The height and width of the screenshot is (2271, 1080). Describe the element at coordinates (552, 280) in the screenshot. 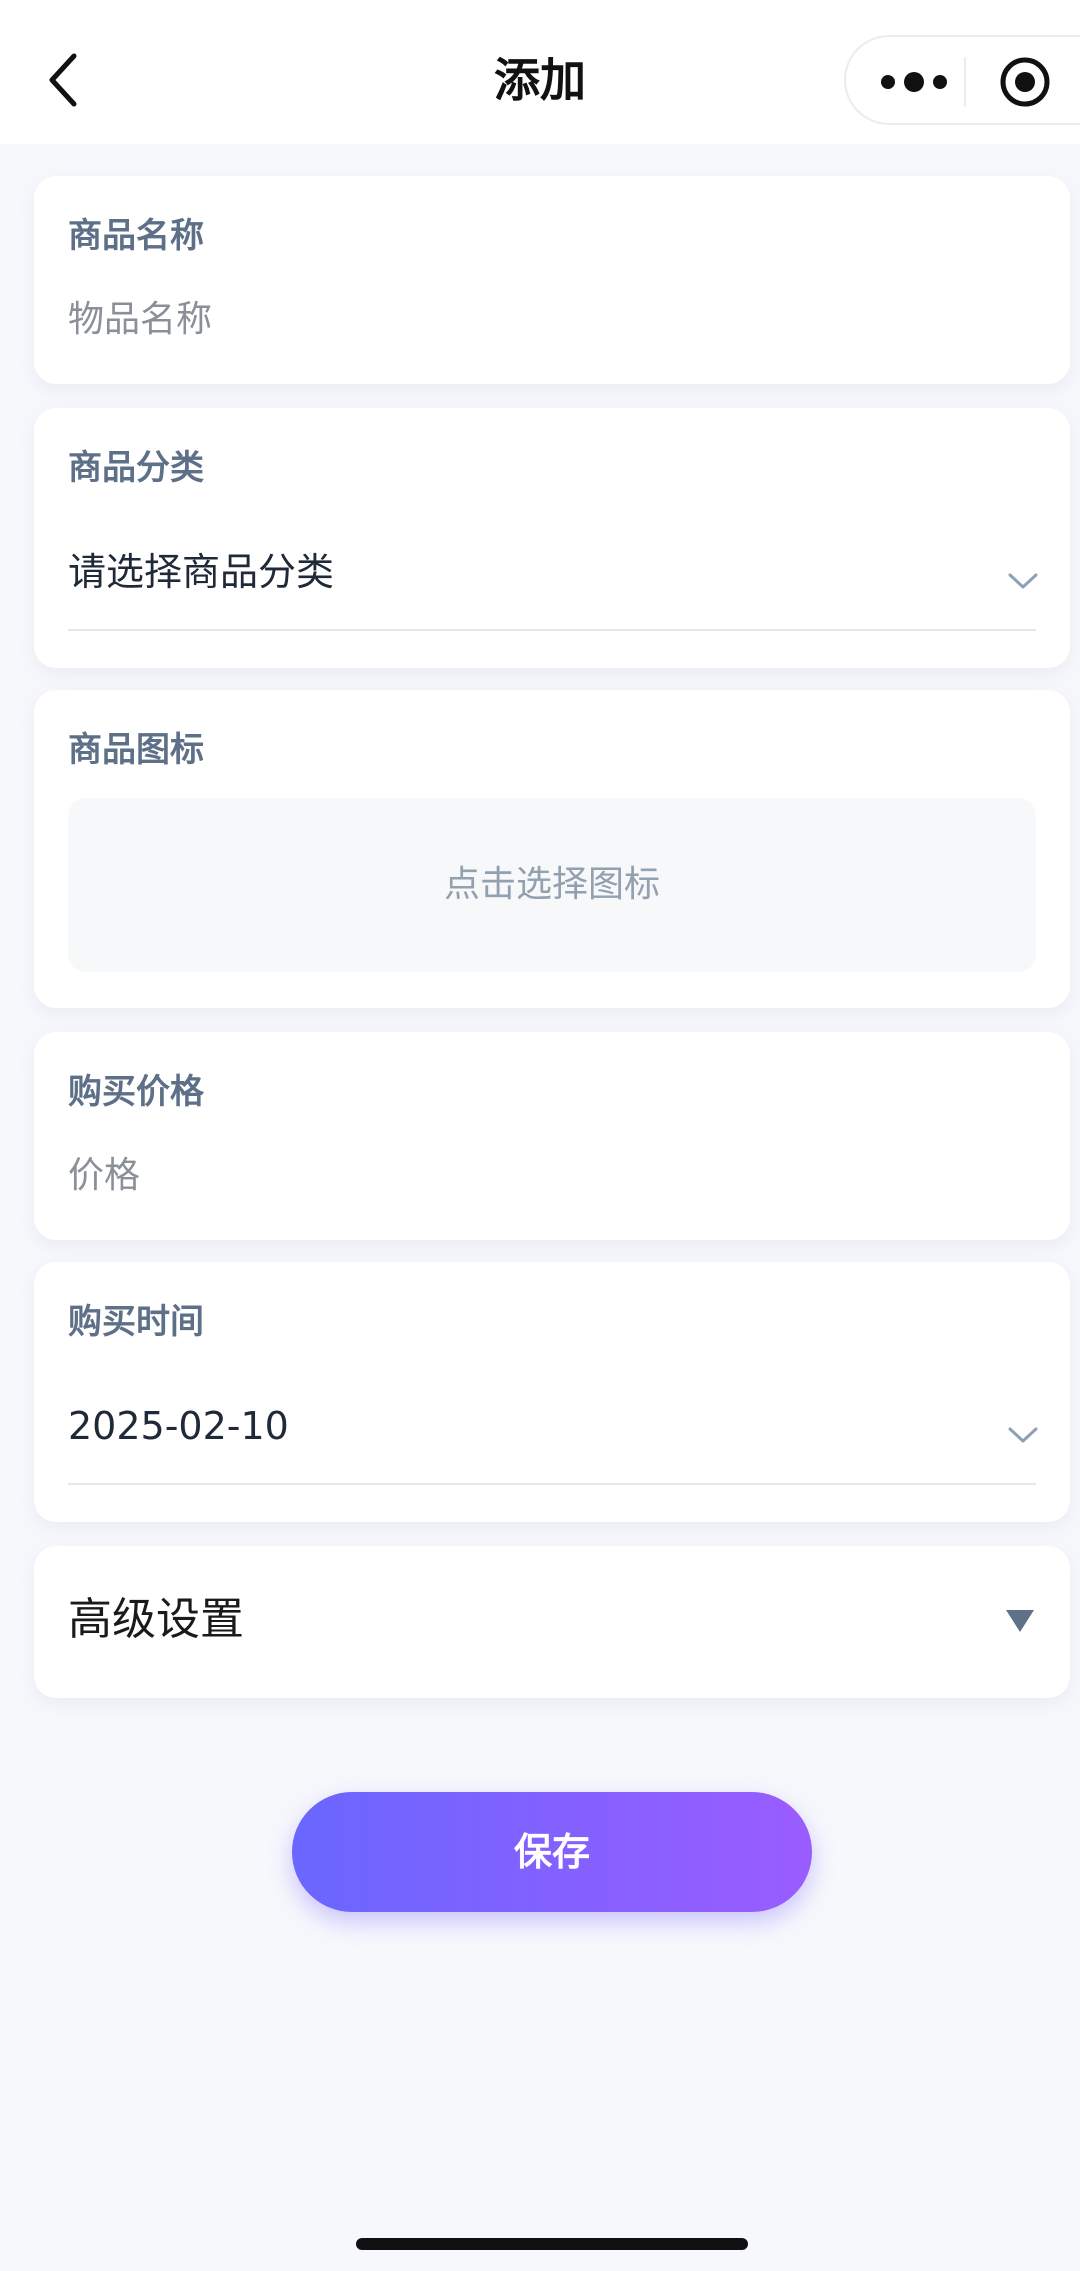

I see `name-card: 商品名称 物品名称` at that location.